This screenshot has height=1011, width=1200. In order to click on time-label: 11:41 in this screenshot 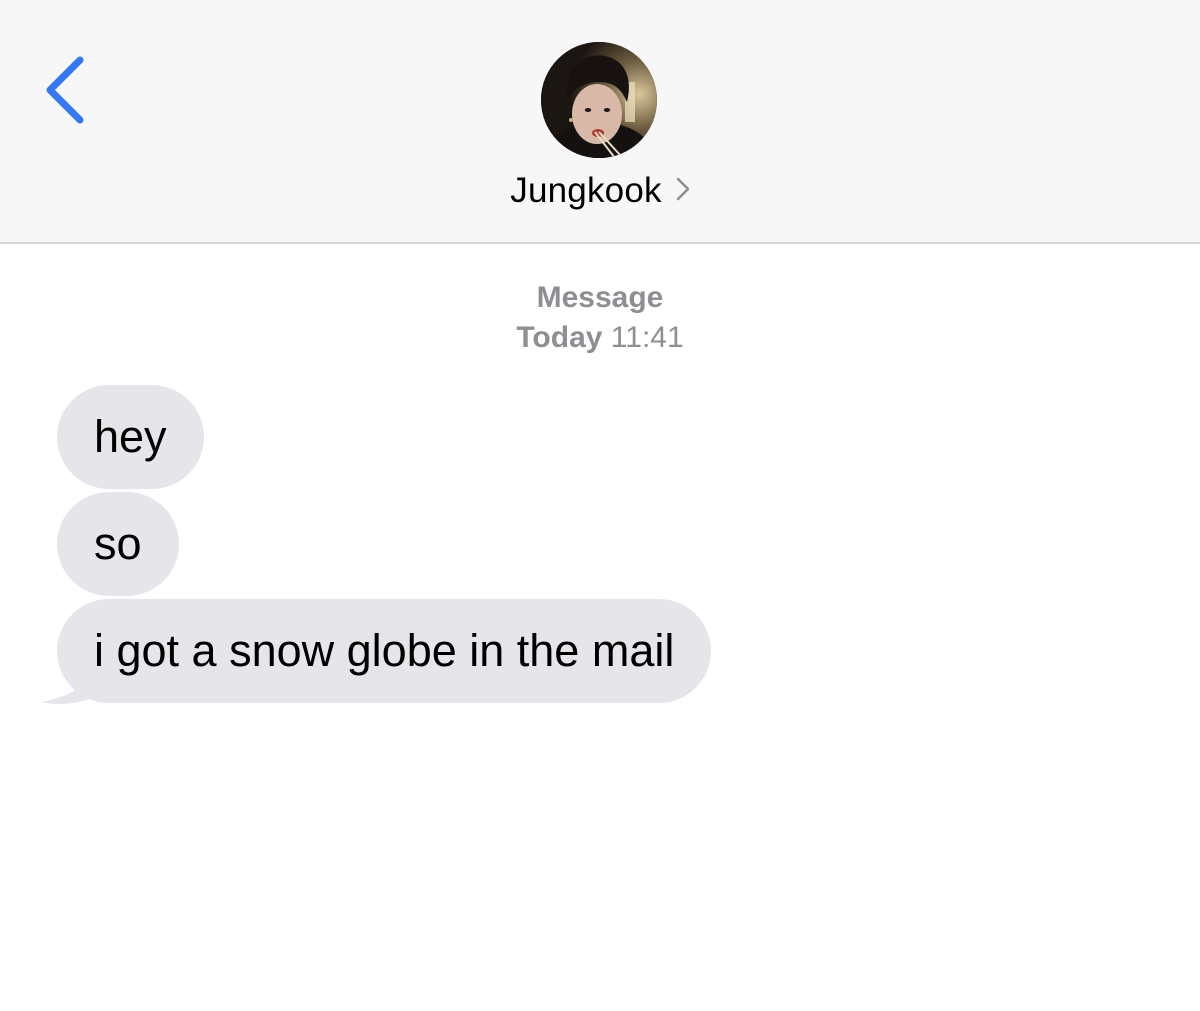, I will do `click(647, 337)`.